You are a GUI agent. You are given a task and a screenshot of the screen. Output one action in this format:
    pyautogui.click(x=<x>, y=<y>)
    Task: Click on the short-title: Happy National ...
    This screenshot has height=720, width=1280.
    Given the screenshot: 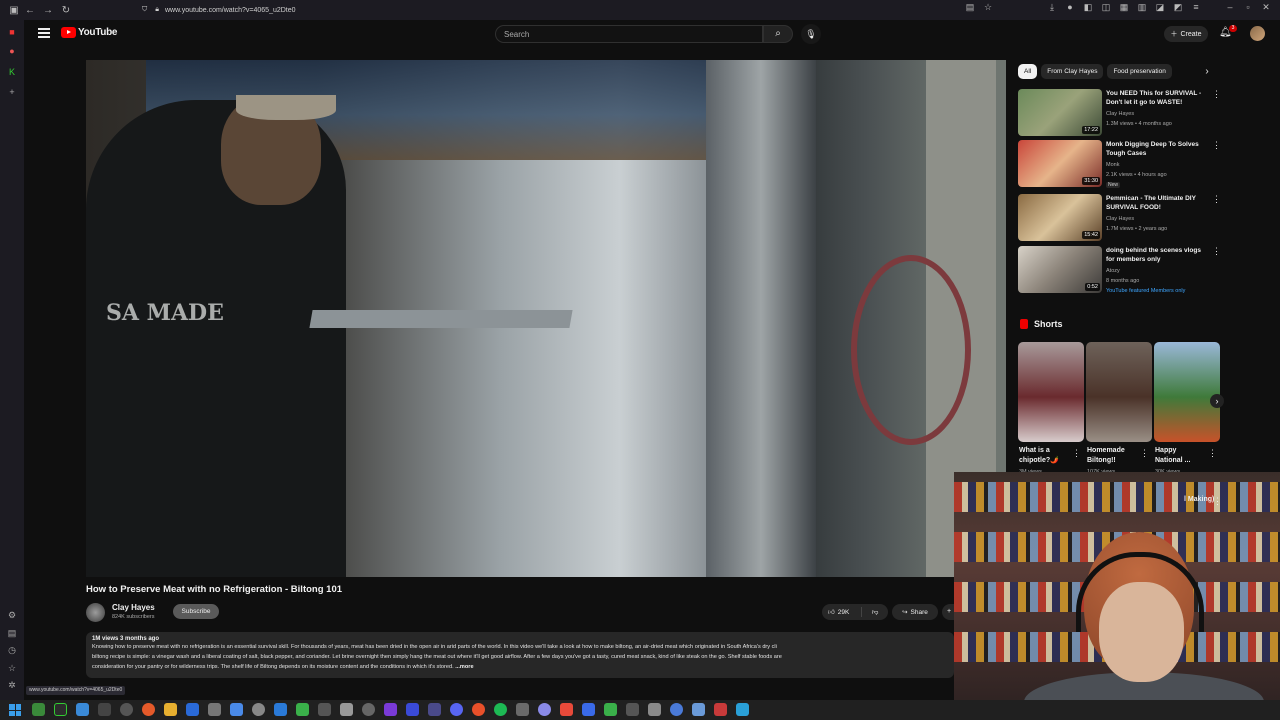 What is the action you would take?
    pyautogui.click(x=1180, y=456)
    